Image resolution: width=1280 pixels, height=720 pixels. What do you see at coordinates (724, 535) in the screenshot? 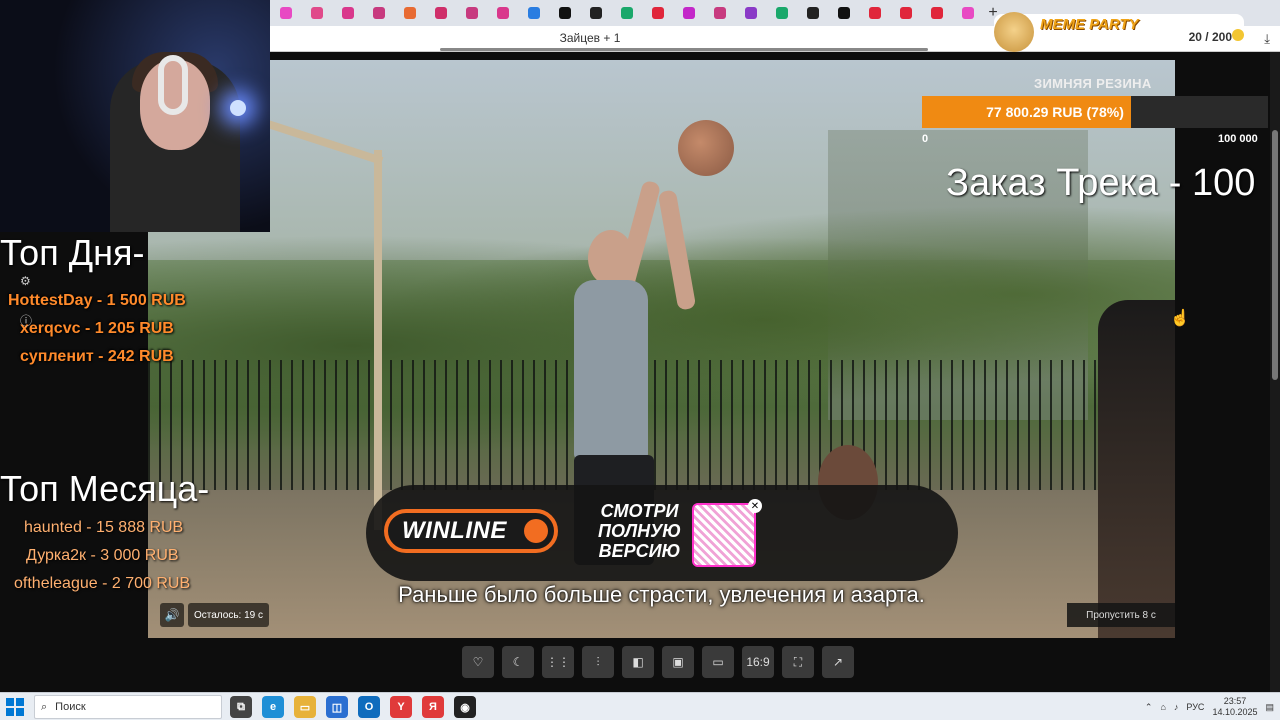
I see `qr-code-icon` at bounding box center [724, 535].